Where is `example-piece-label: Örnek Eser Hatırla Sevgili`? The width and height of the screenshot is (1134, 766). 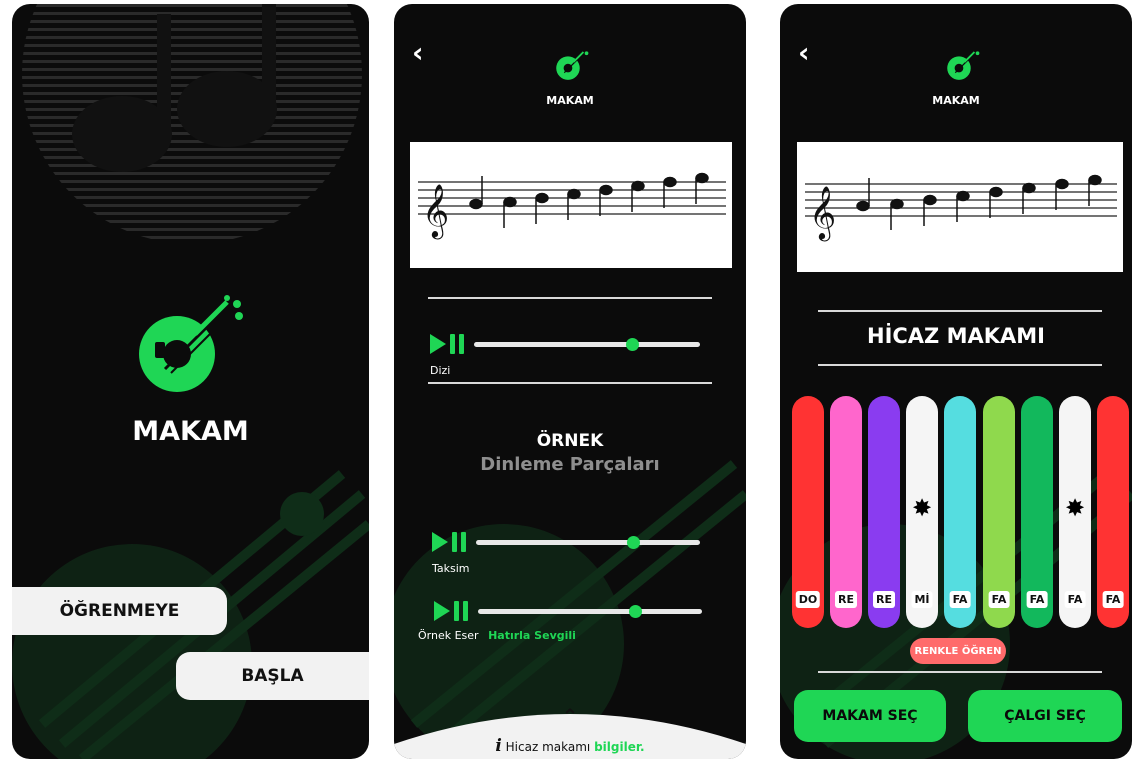
example-piece-label: Örnek Eser Hatırla Sevgili is located at coordinates (497, 635).